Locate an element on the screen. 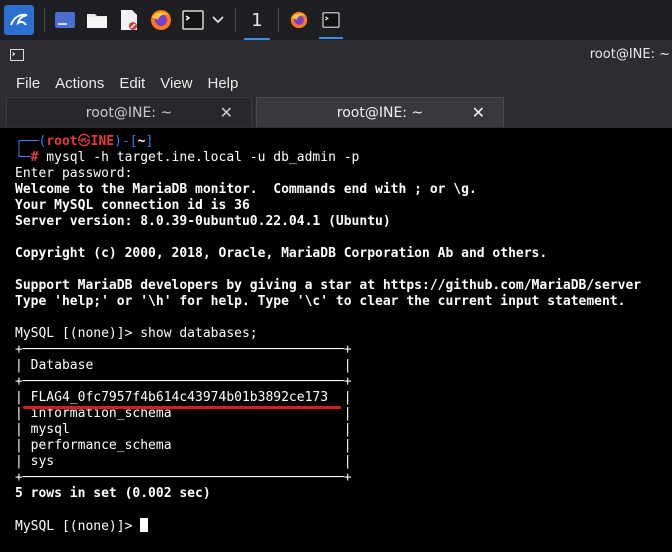 The width and height of the screenshot is (672, 552). prompt-close: ] is located at coordinates (149, 141).